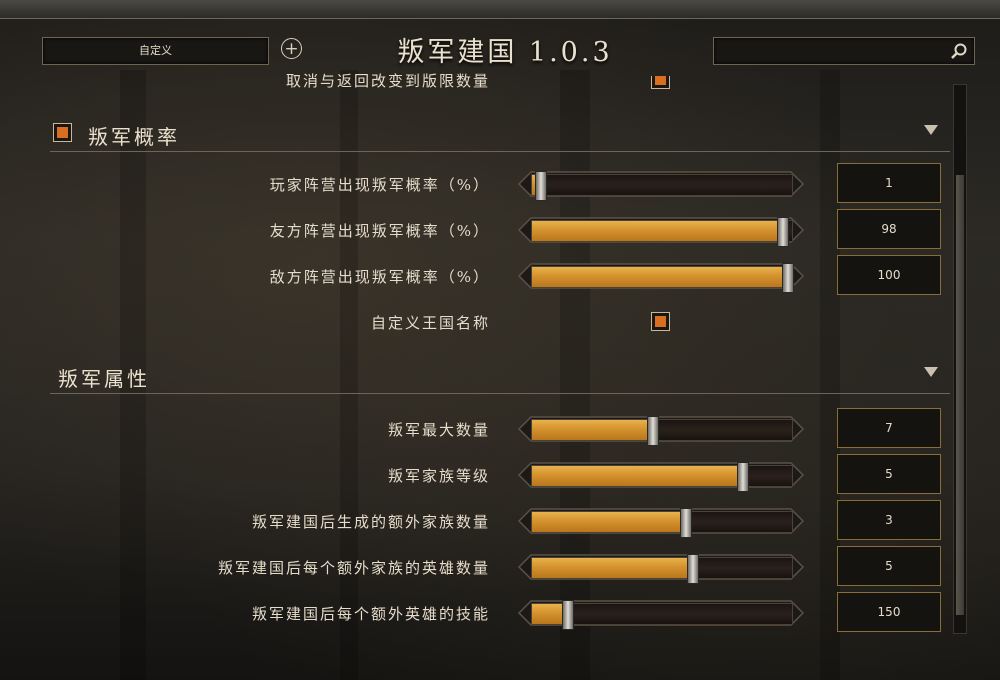 Image resolution: width=1000 pixels, height=680 pixels. What do you see at coordinates (104, 379) in the screenshot?
I see `section-title: 叛军属性` at bounding box center [104, 379].